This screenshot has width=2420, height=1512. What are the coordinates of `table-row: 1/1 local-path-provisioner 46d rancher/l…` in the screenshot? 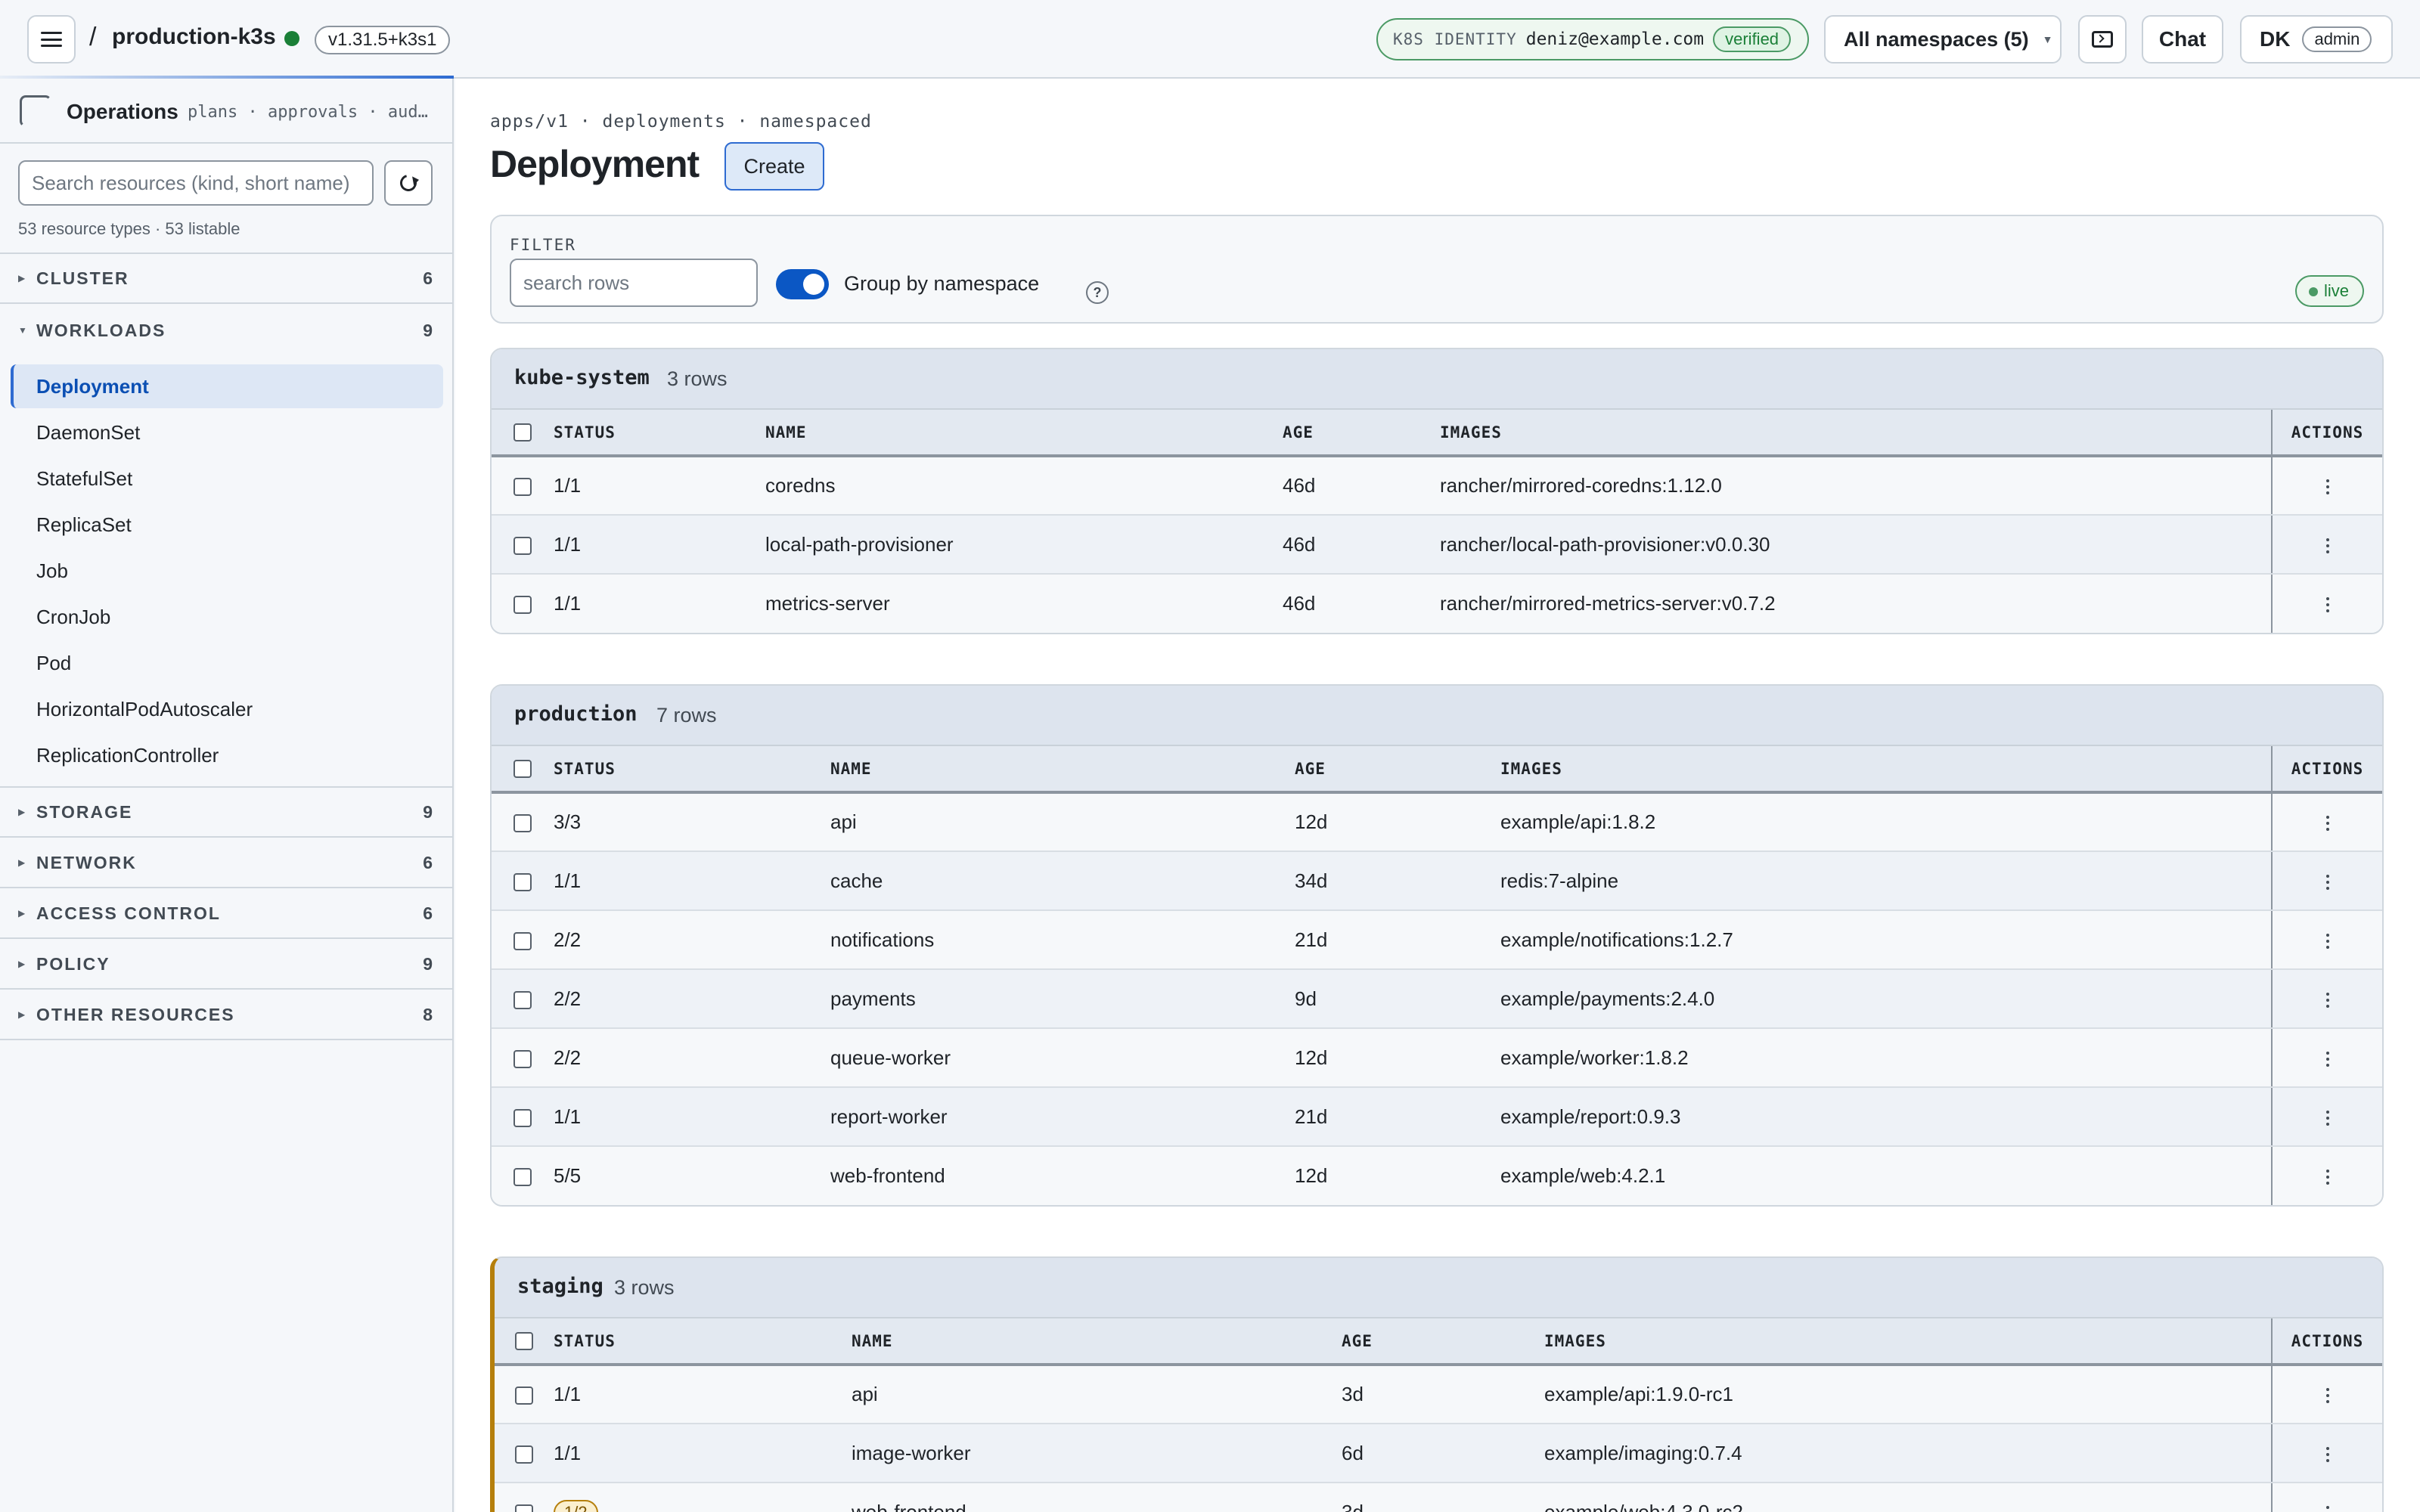 It's located at (1437, 545).